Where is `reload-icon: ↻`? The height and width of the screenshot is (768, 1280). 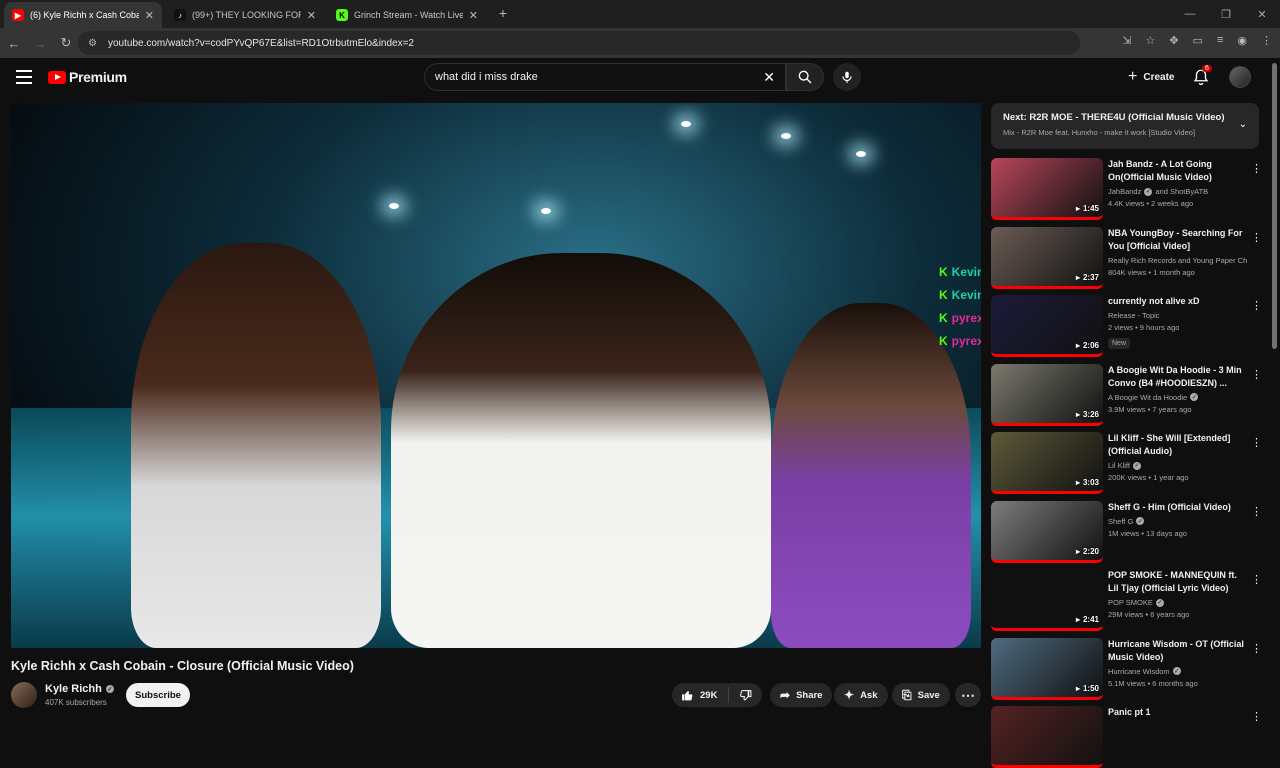
reload-icon: ↻ is located at coordinates (66, 43).